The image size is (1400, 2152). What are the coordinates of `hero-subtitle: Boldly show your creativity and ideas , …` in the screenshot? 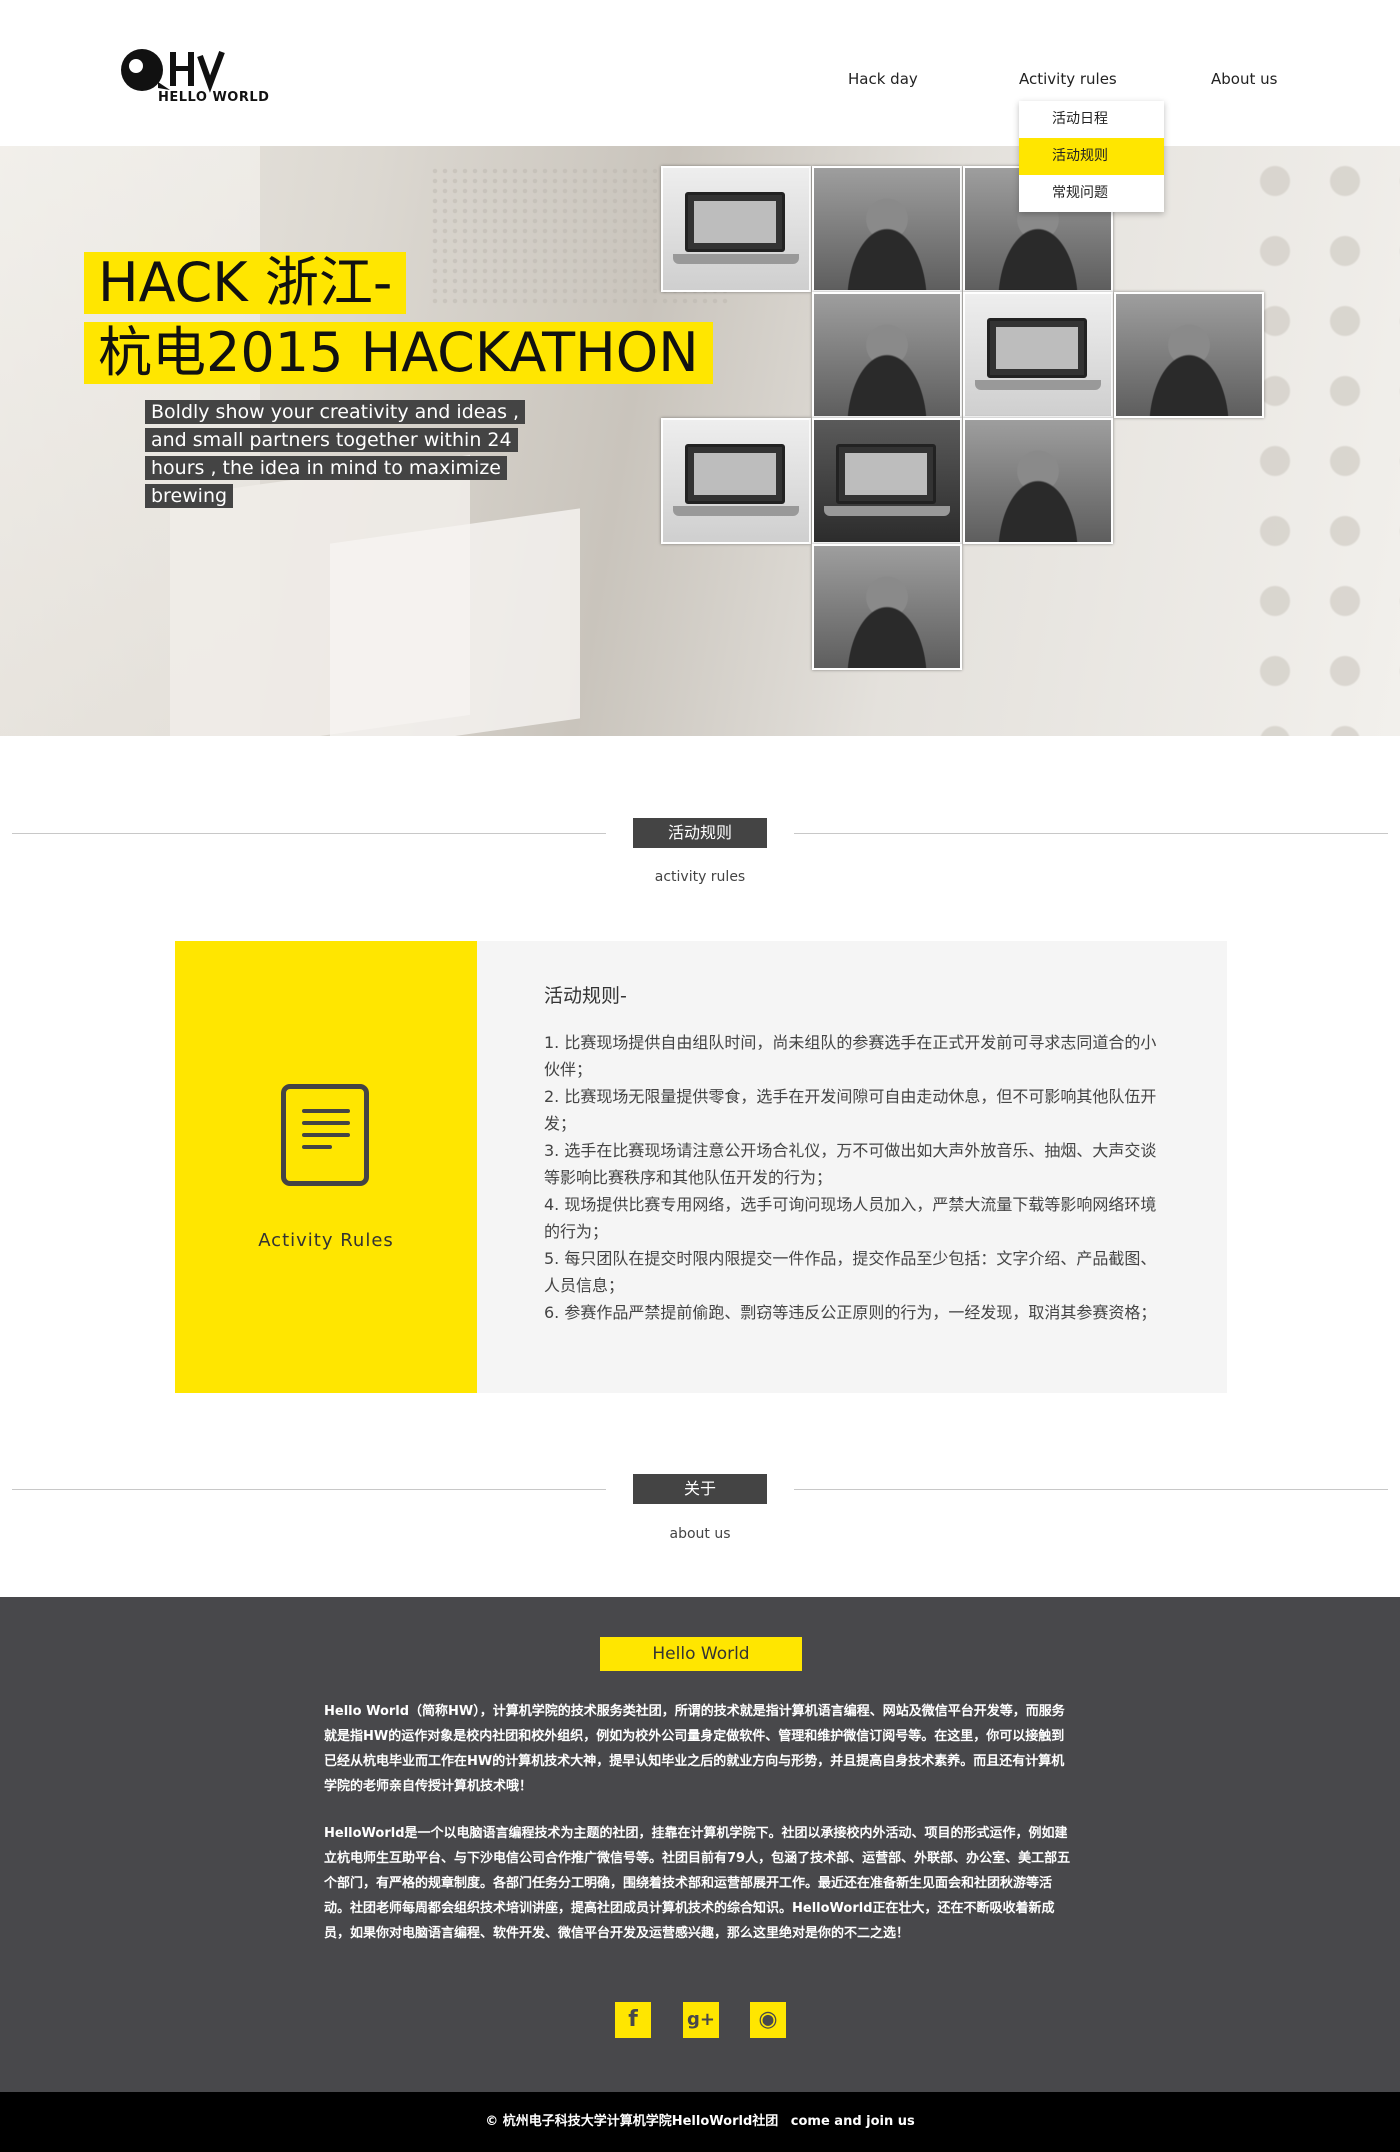 It's located at (350, 454).